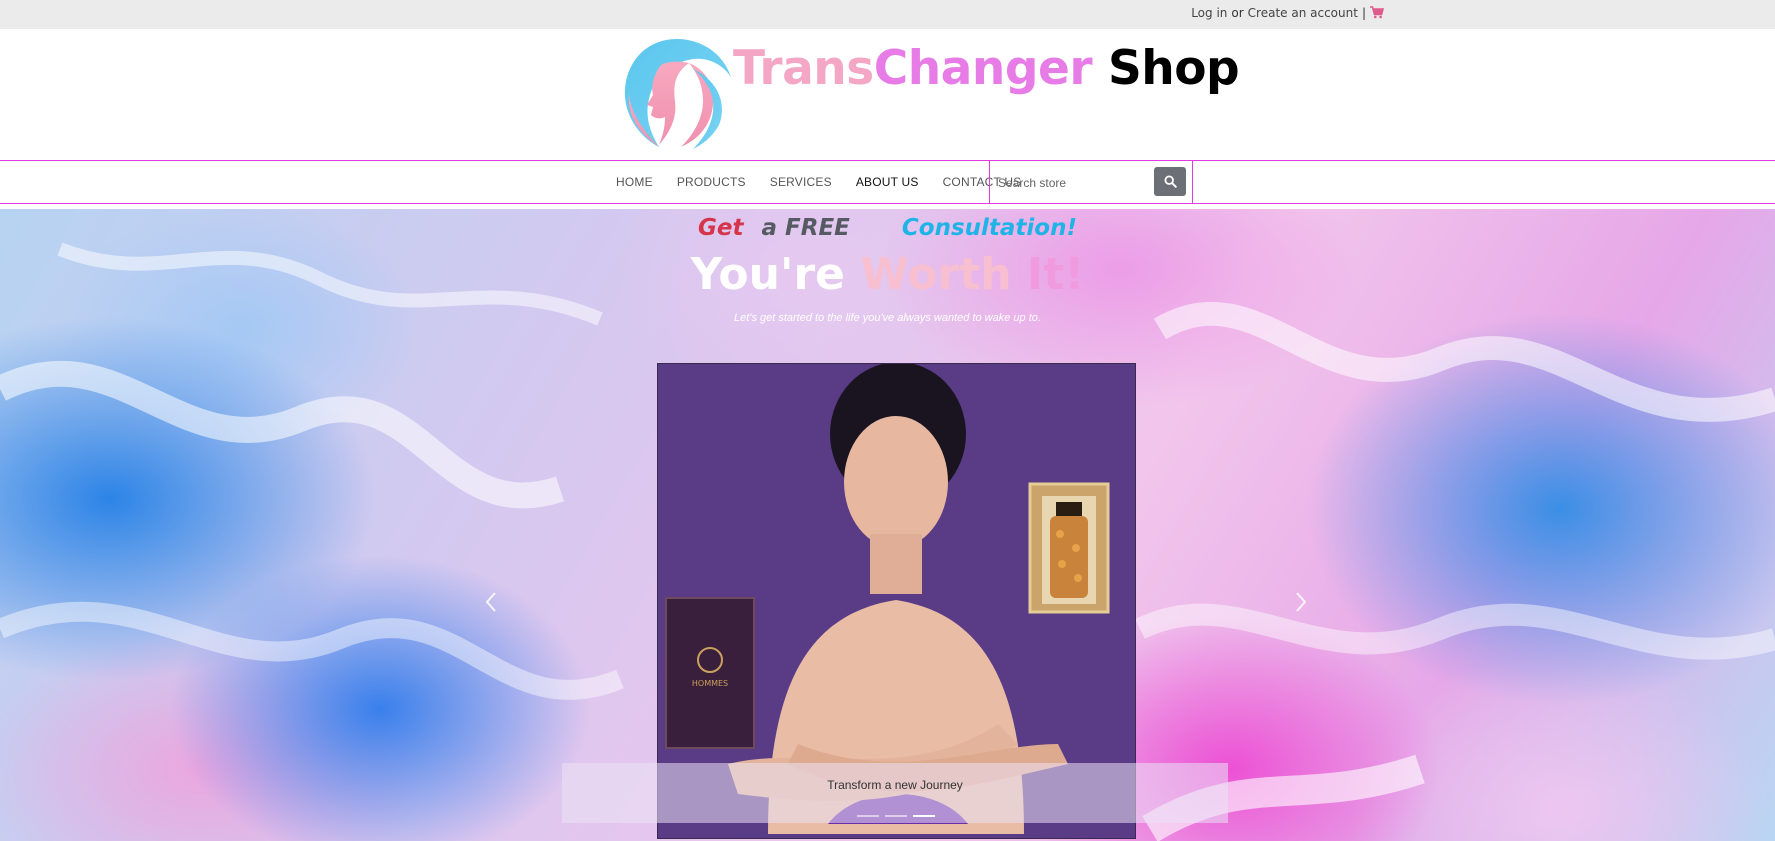  I want to click on carousel-next-button, so click(1301, 602).